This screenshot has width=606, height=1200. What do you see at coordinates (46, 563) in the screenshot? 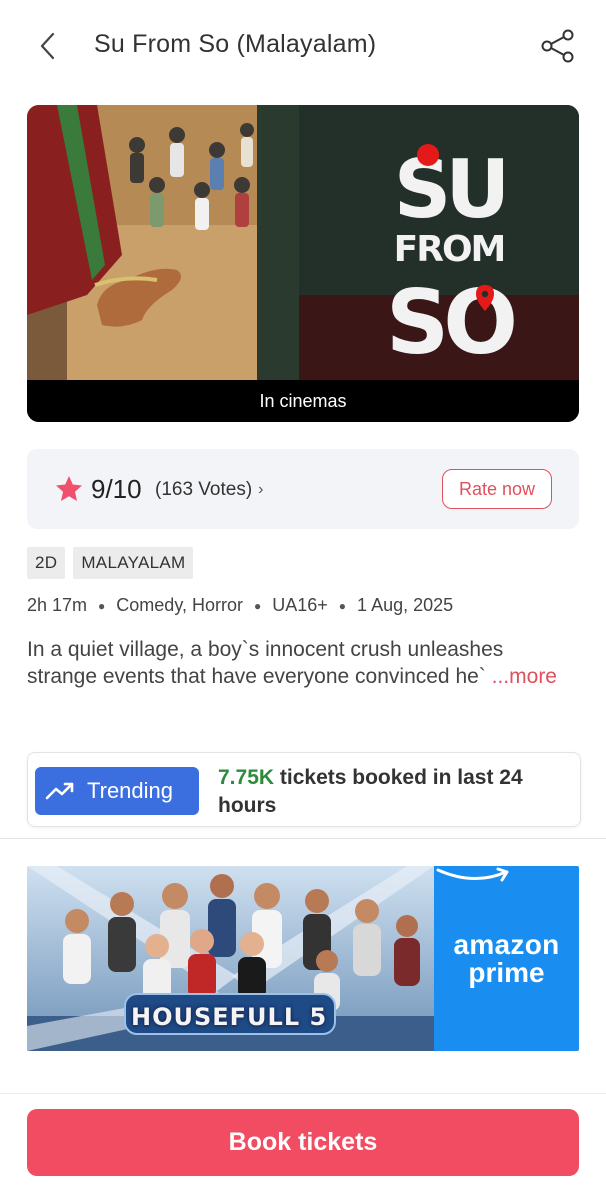
I see `tag-format: 2D` at bounding box center [46, 563].